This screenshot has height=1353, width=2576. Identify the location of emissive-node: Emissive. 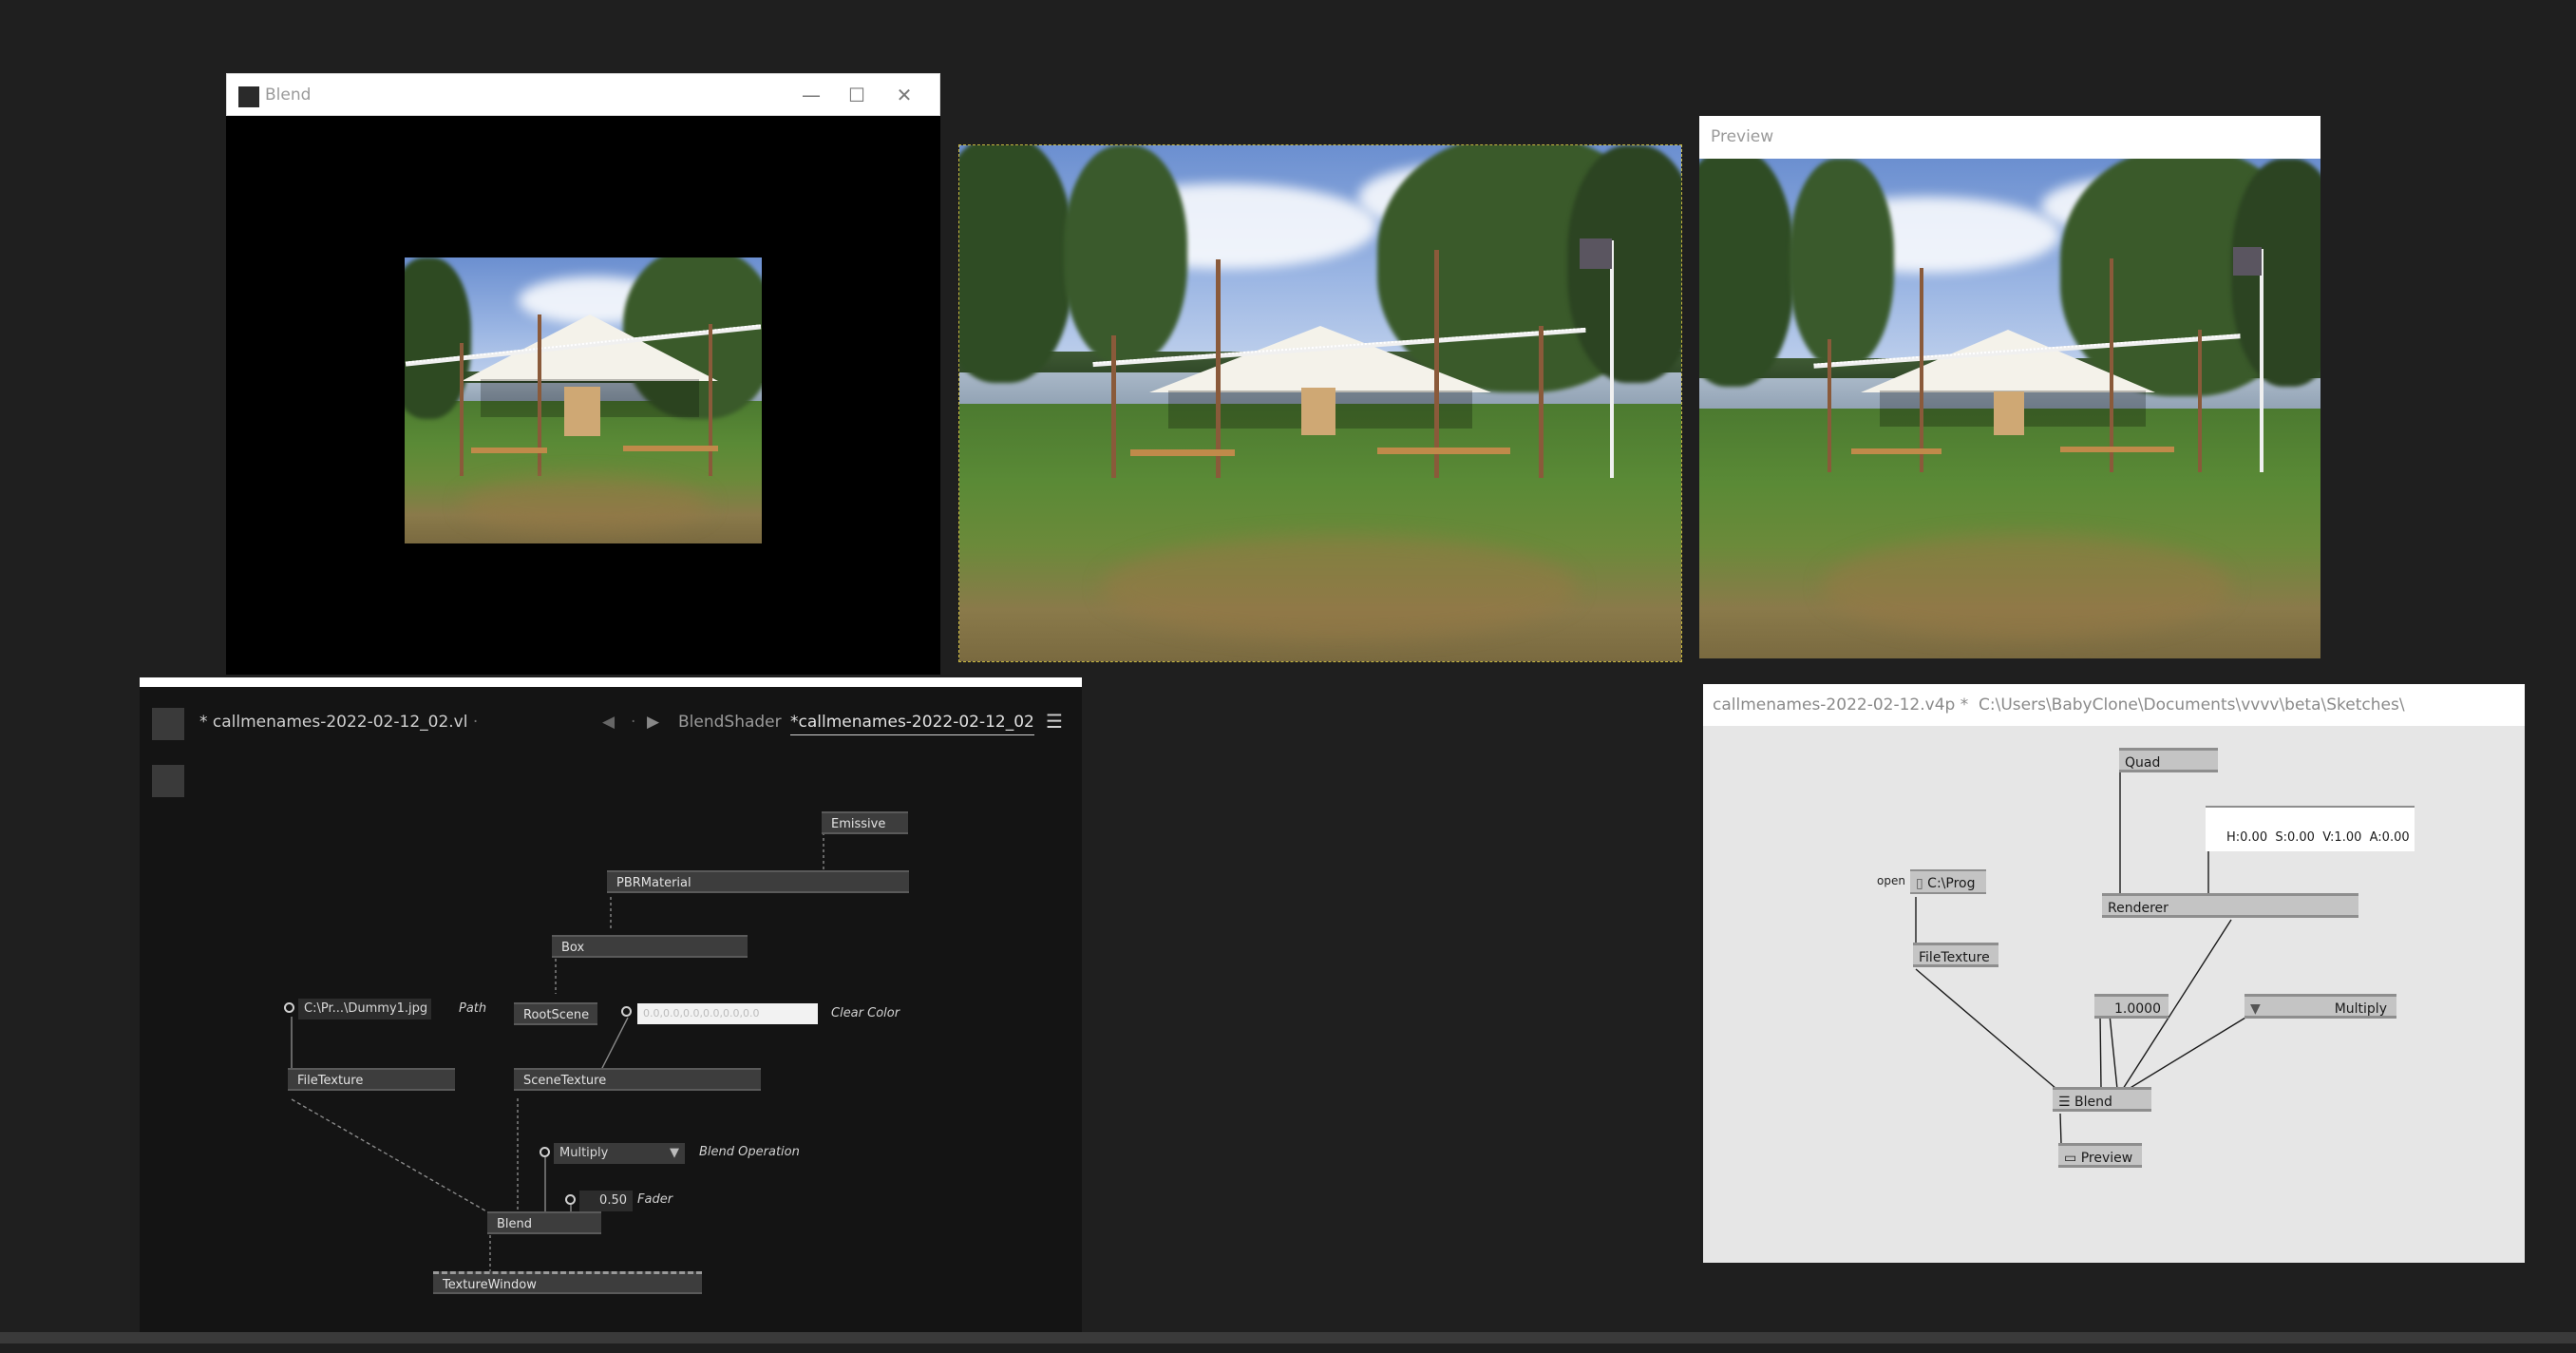
(865, 822).